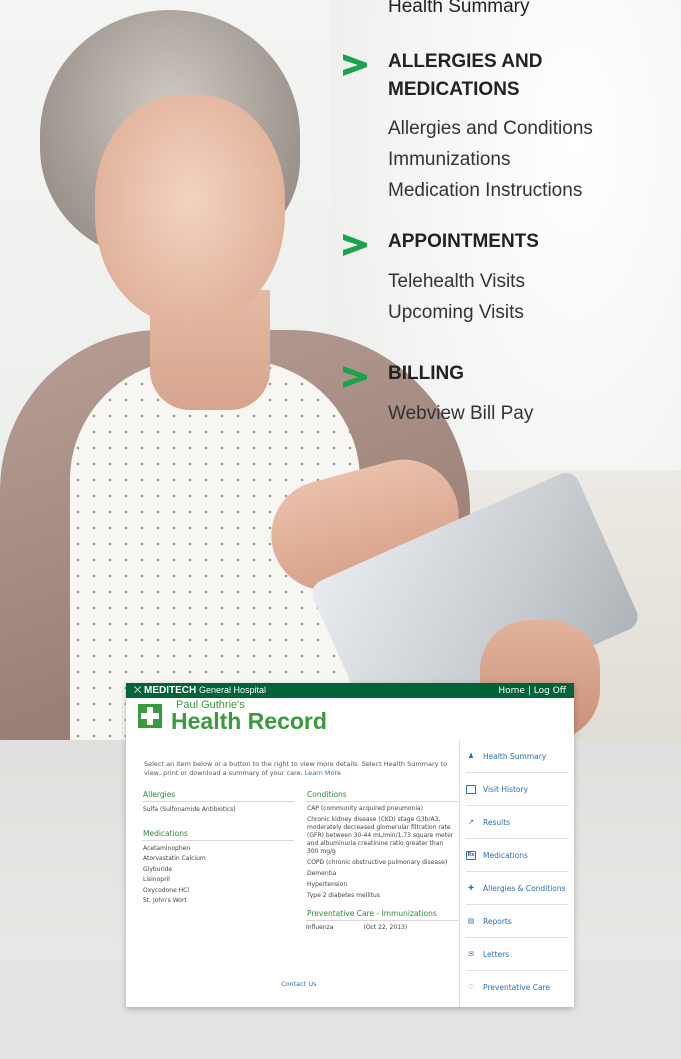 This screenshot has height=1059, width=681. Describe the element at coordinates (381, 809) in the screenshot. I see `list-item: CAP (community acquired pneumonia)` at that location.